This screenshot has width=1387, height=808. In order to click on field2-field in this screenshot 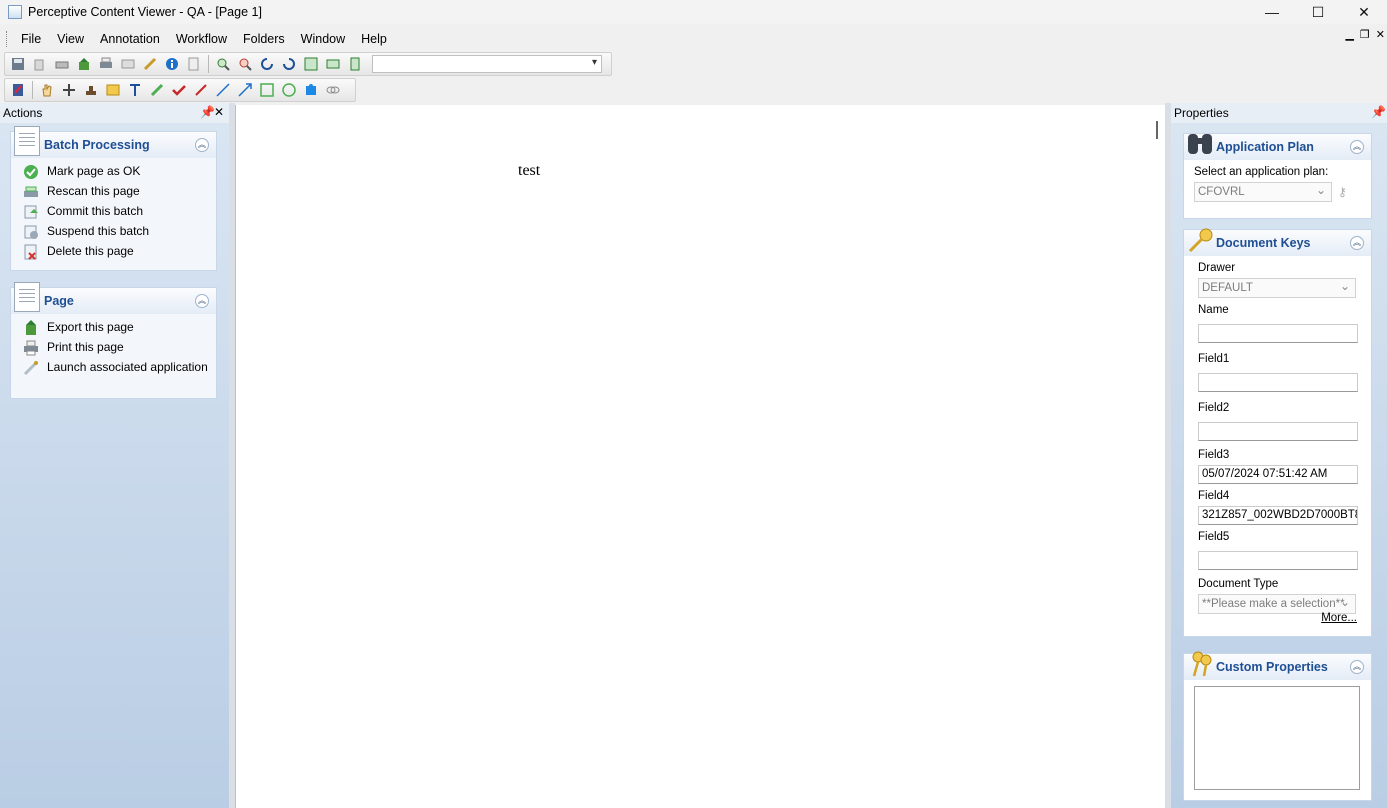, I will do `click(1278, 431)`.